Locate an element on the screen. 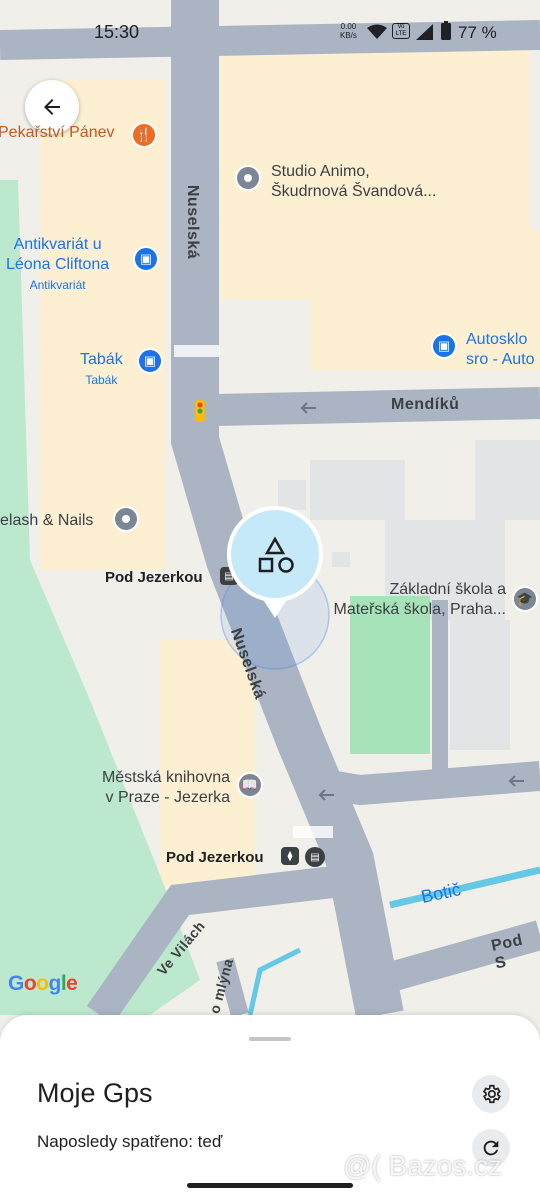 This screenshot has width=540, height=1200. clock: 15:30 is located at coordinates (117, 32).